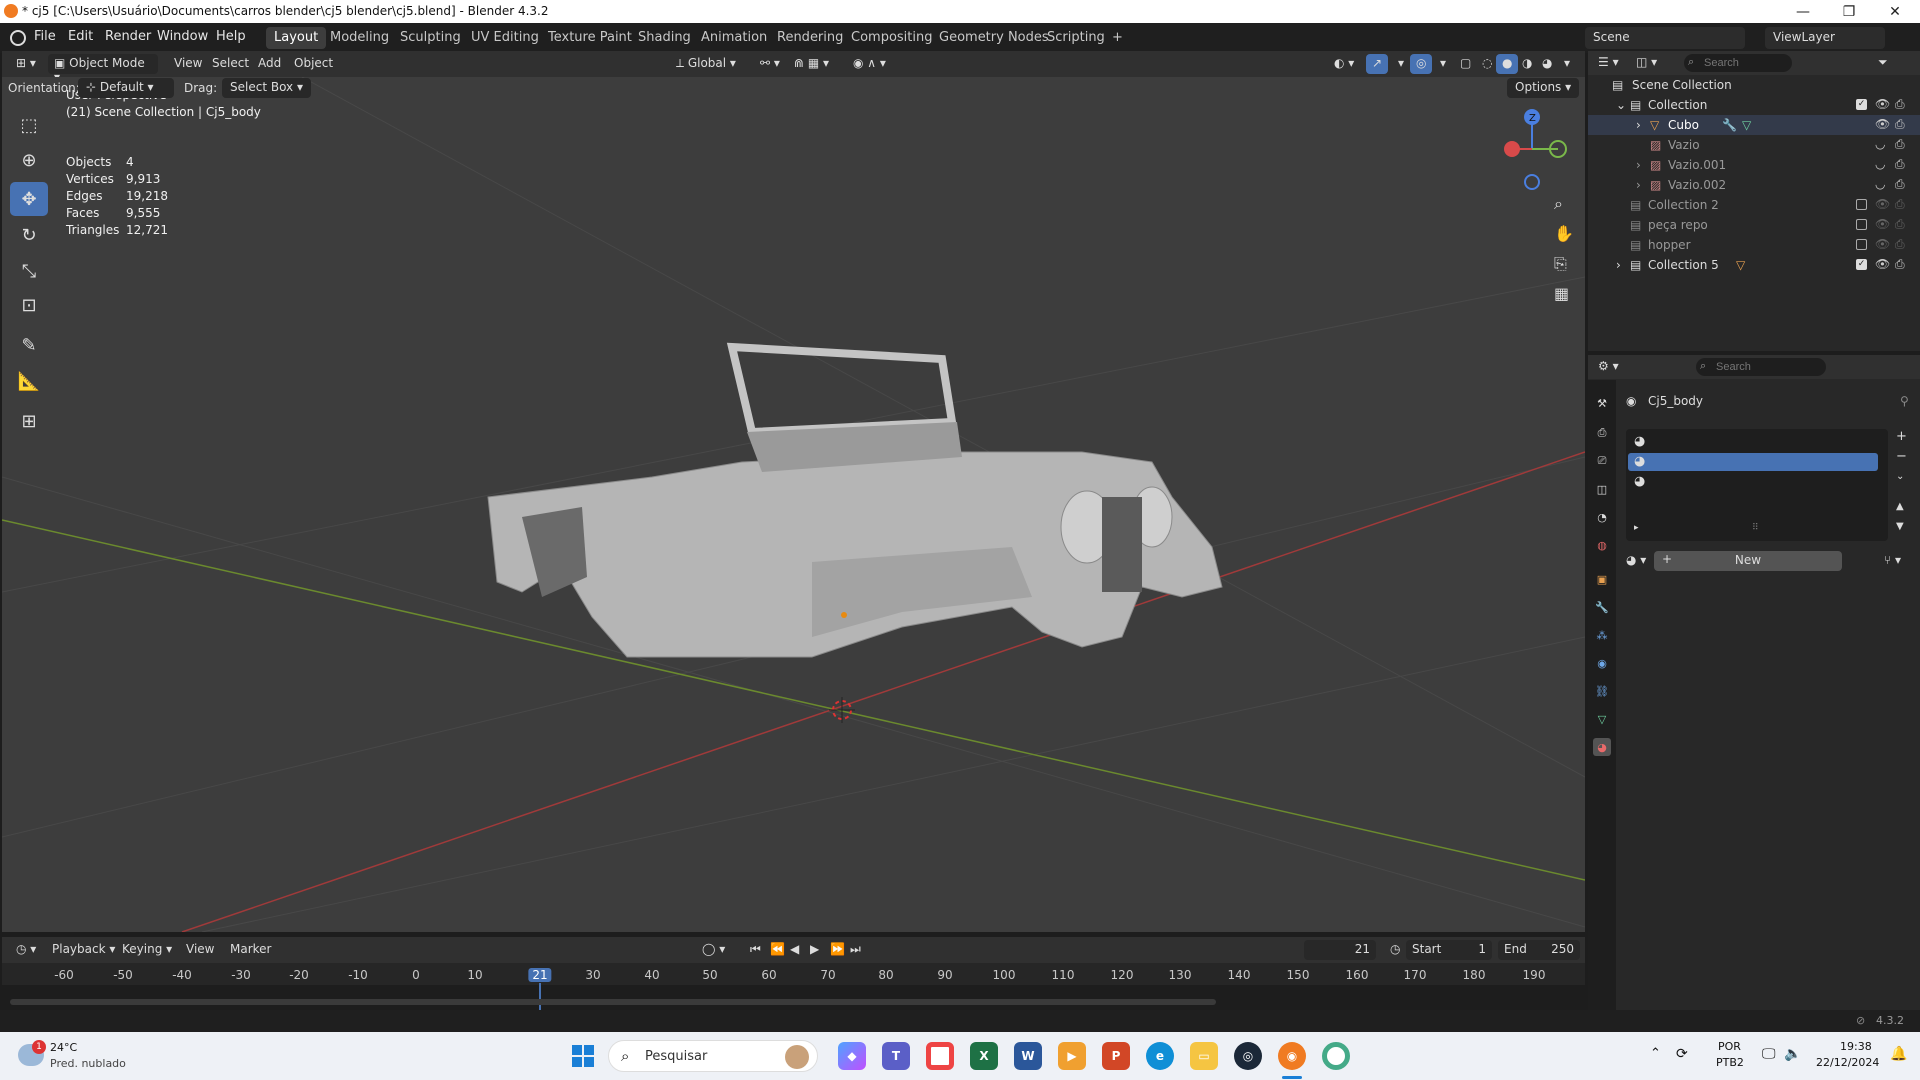 The height and width of the screenshot is (1080, 1920). I want to click on gizmo-dropdown-icon: ▾, so click(1401, 64).